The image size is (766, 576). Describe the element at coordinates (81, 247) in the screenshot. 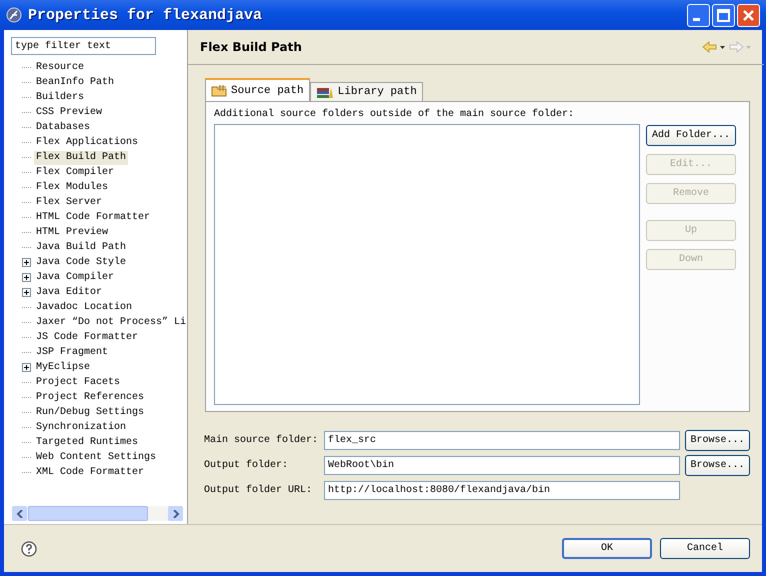

I see `tree-item: Java Build Path` at that location.